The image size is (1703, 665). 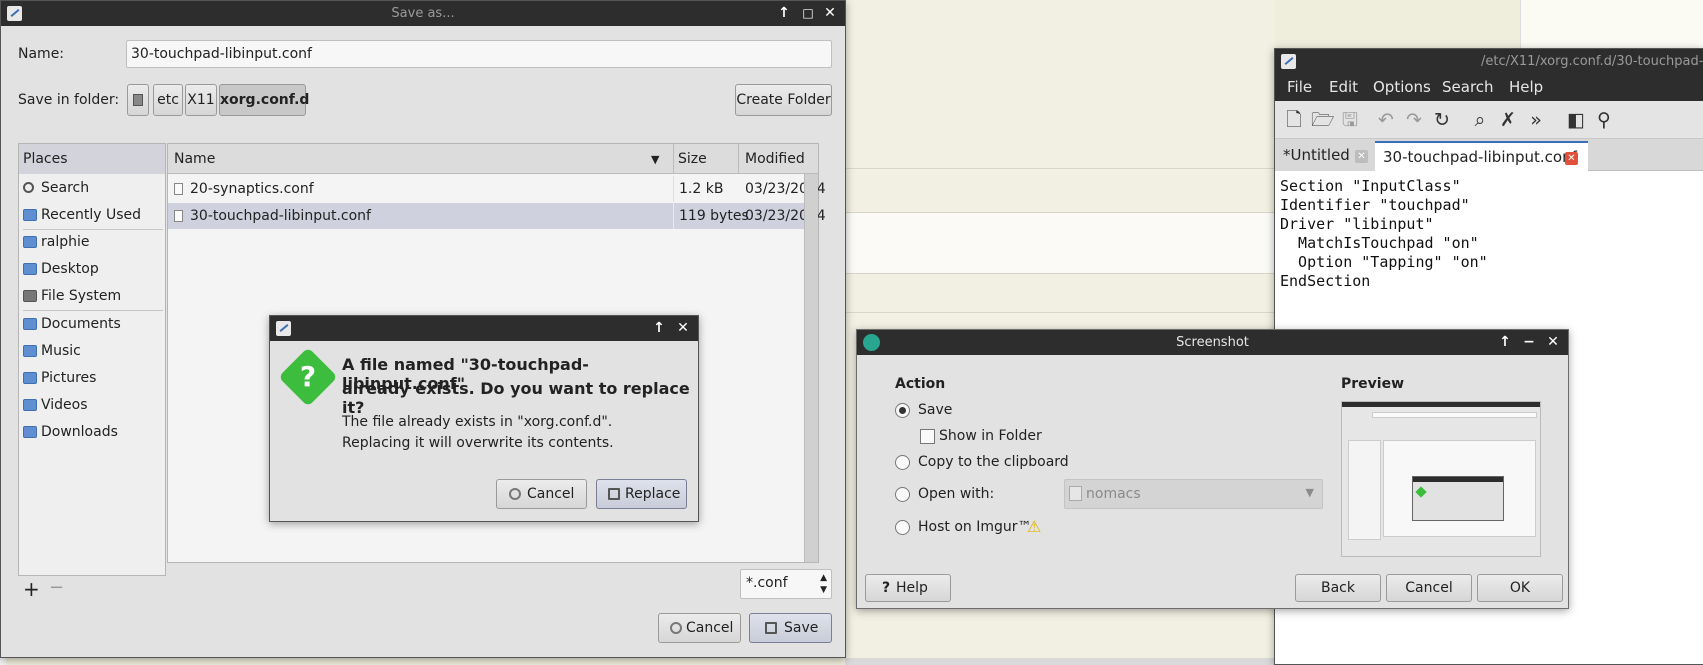 I want to click on find-replace-icon: ✗, so click(x=1508, y=120).